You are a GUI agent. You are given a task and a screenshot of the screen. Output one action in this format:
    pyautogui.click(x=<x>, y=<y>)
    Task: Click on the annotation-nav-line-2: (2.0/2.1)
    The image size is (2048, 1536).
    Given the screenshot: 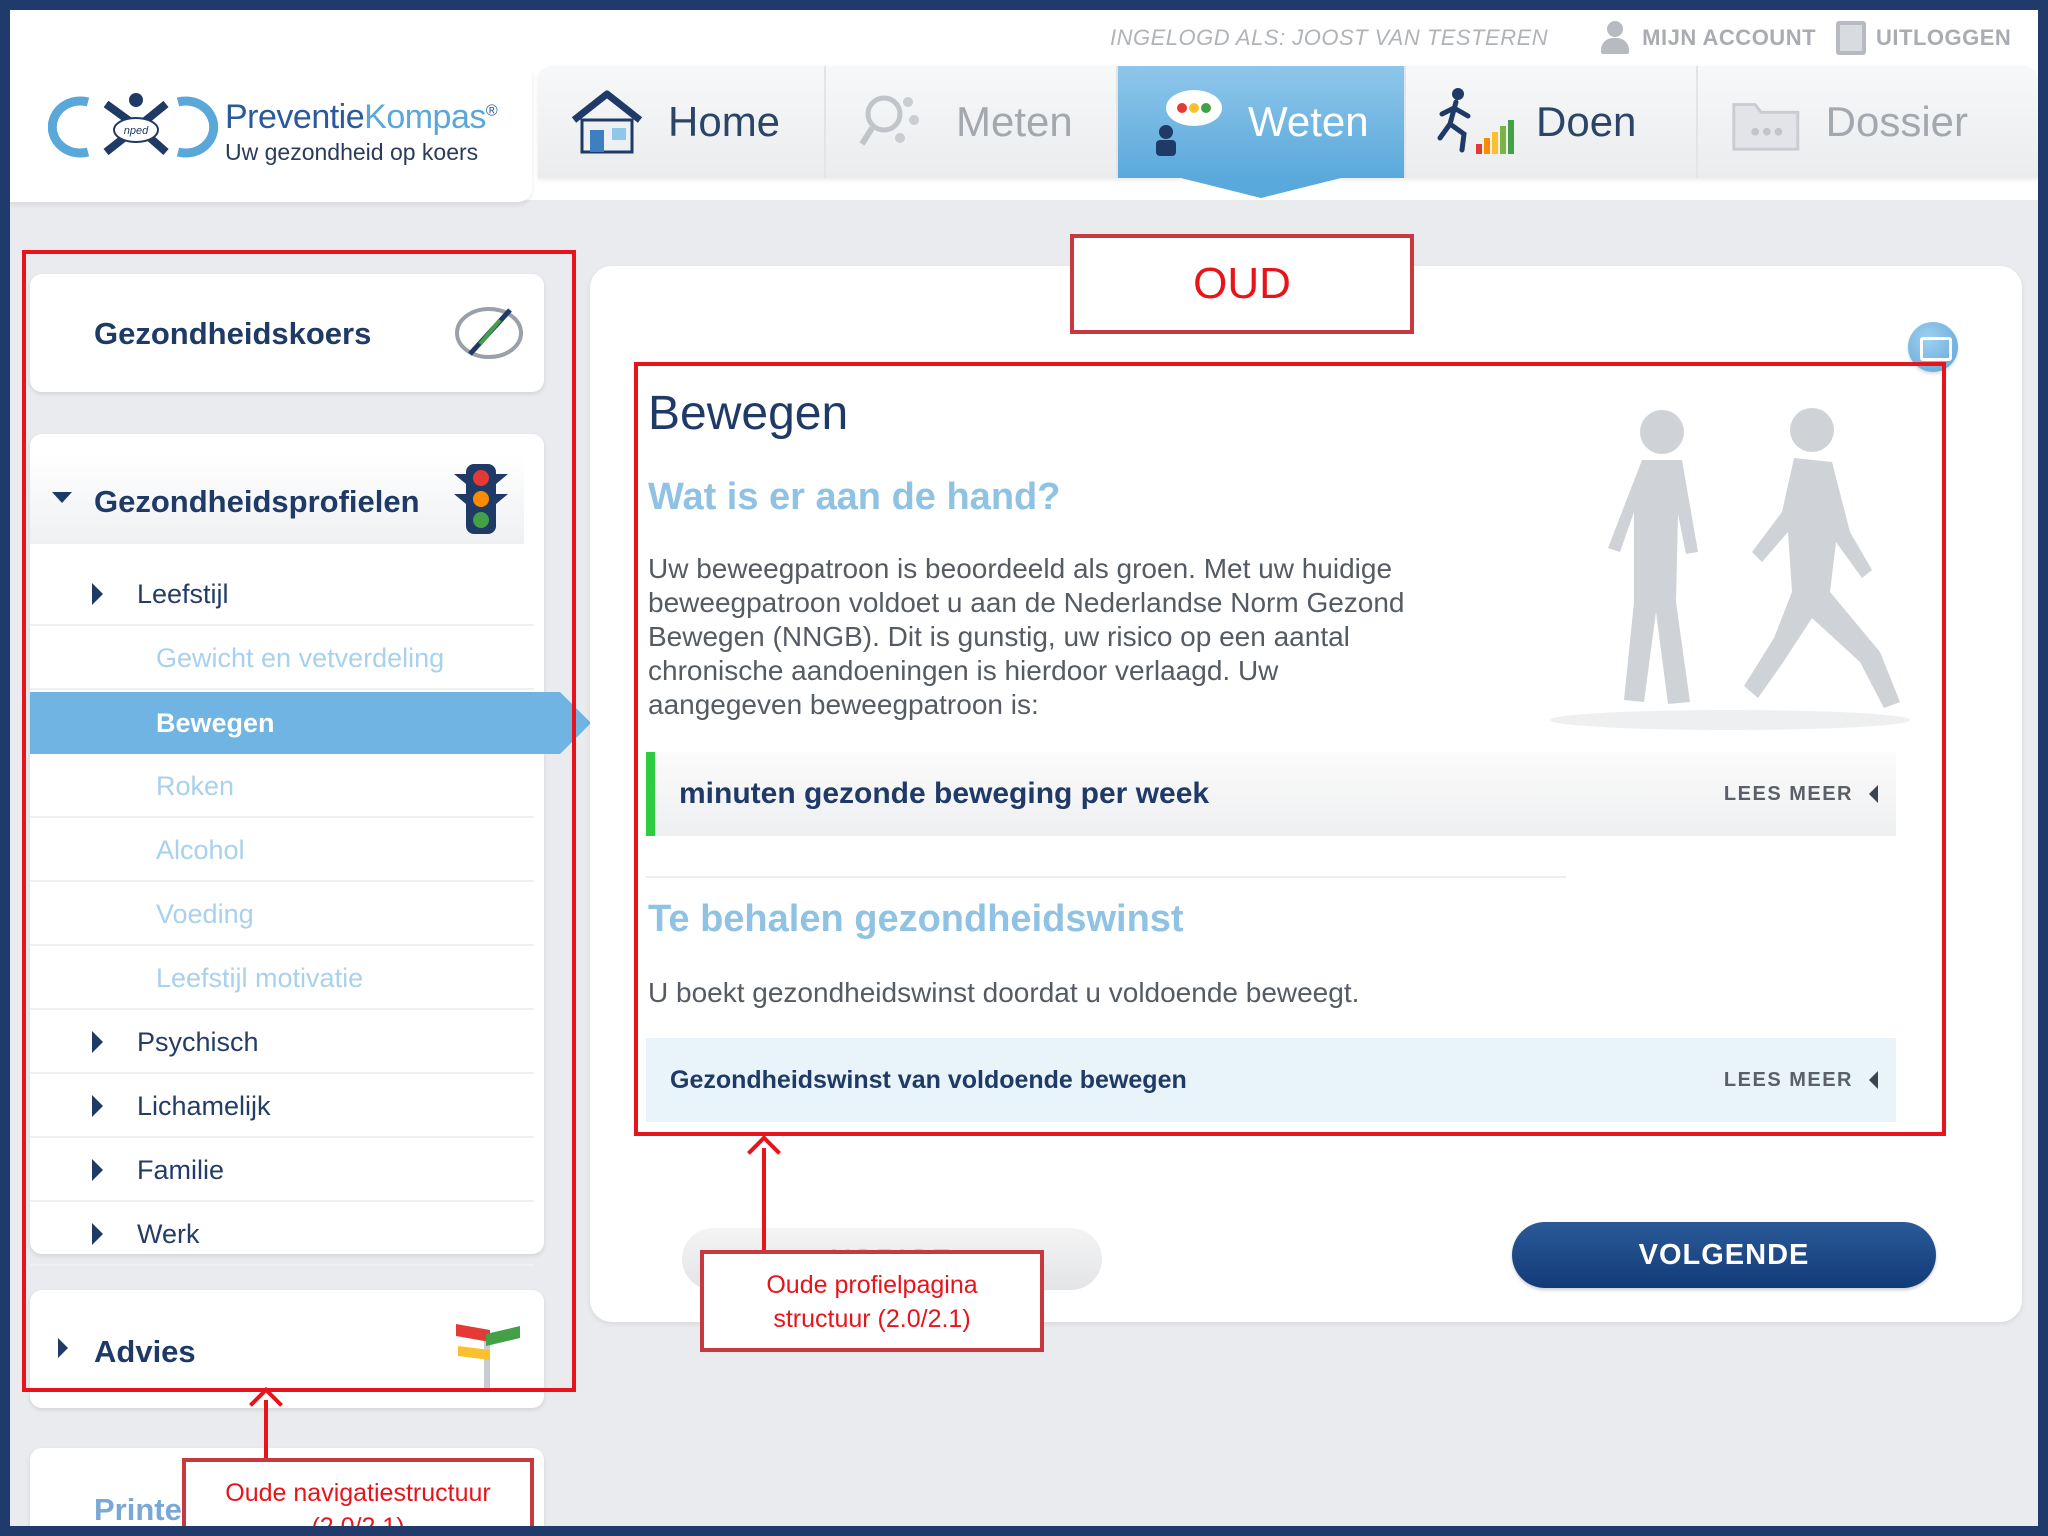 What is the action you would take?
    pyautogui.click(x=358, y=1518)
    